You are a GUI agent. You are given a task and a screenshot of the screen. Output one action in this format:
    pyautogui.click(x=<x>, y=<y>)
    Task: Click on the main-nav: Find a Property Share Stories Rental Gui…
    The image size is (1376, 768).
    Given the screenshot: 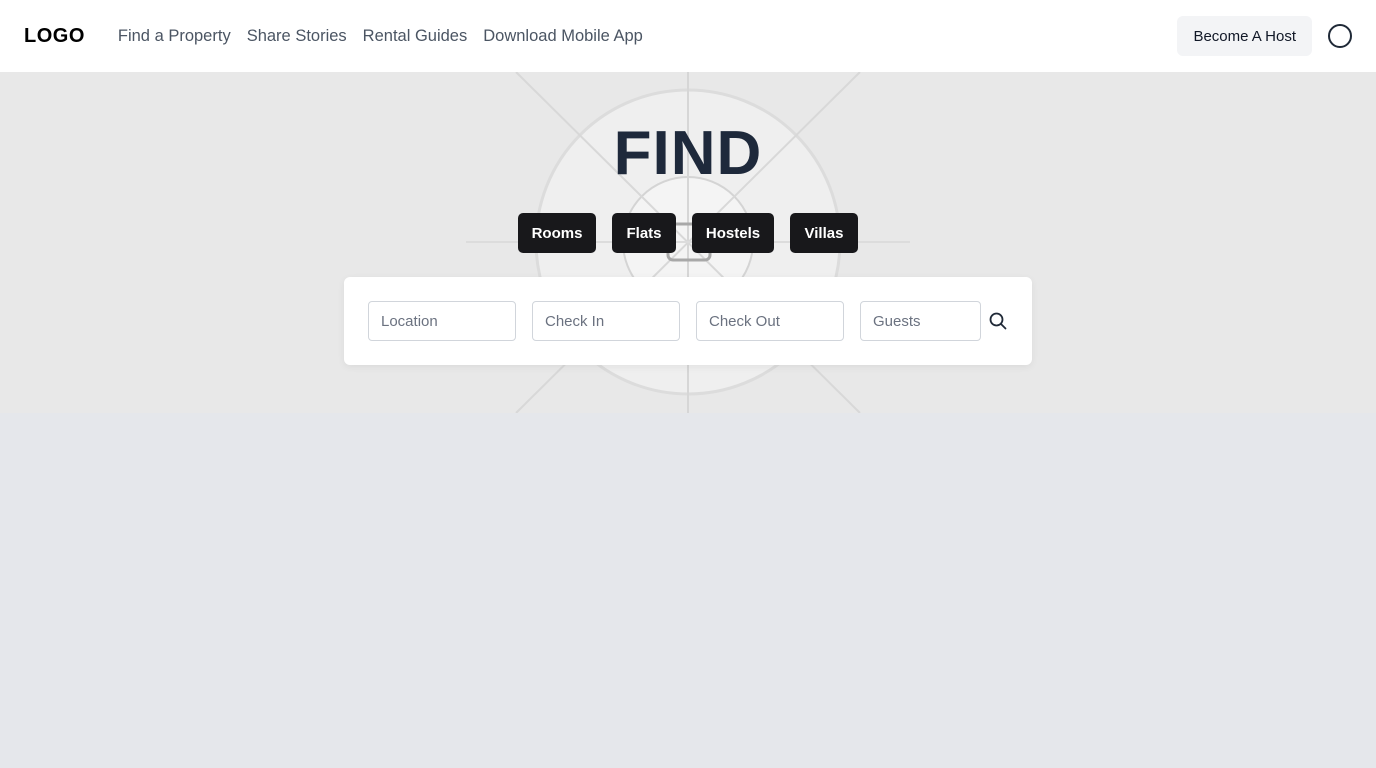 What is the action you would take?
    pyautogui.click(x=380, y=36)
    